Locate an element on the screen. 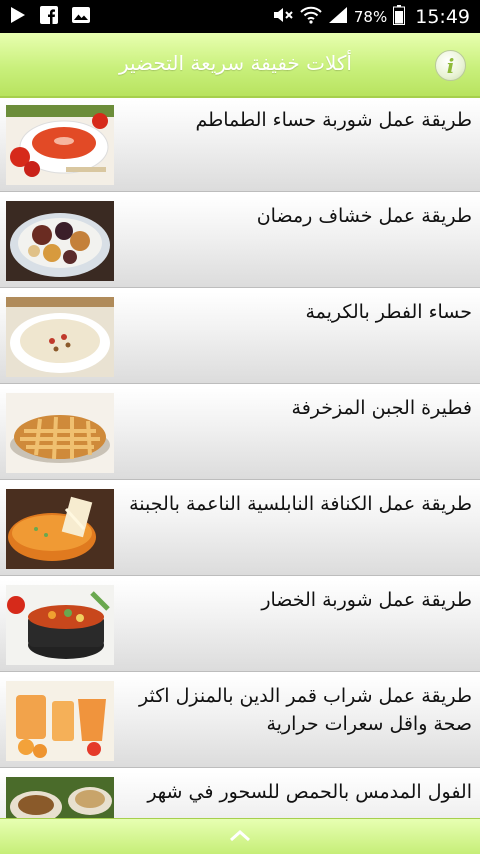 The height and width of the screenshot is (854, 480). lattice-pie-image is located at coordinates (60, 433).